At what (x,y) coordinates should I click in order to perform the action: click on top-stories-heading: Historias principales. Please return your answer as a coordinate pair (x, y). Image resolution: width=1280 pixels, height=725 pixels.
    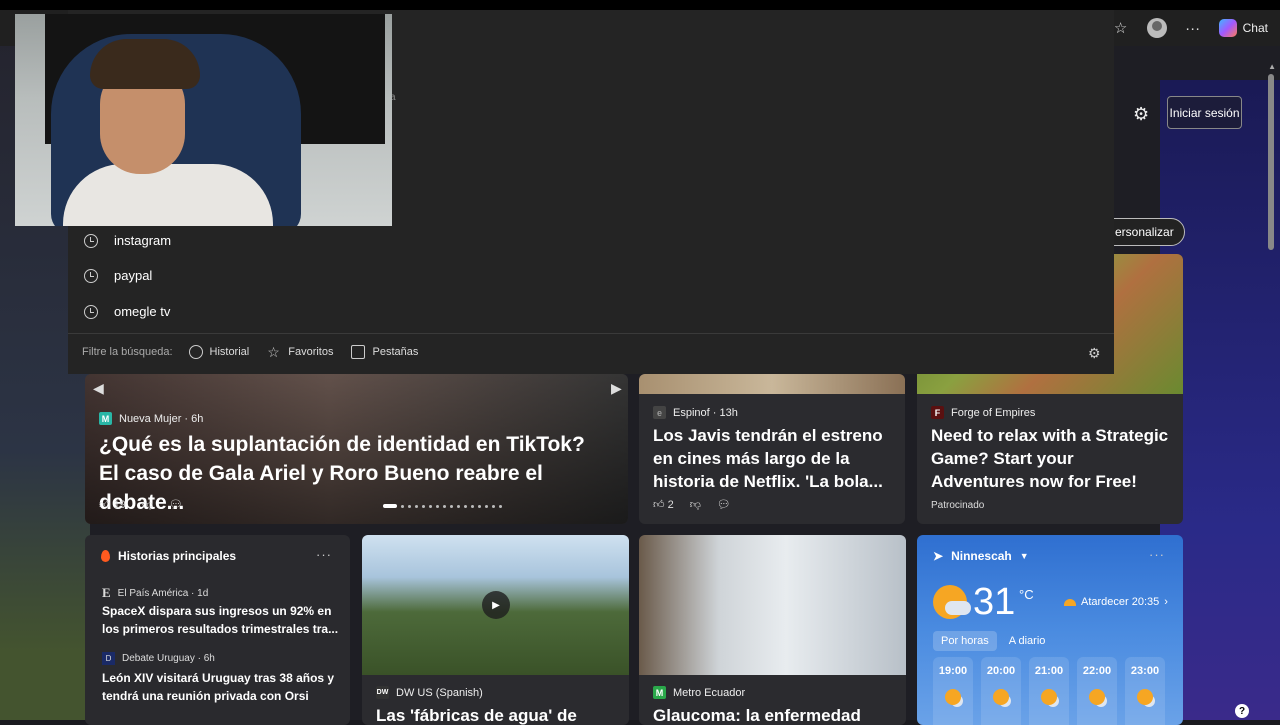
    Looking at the image, I should click on (177, 556).